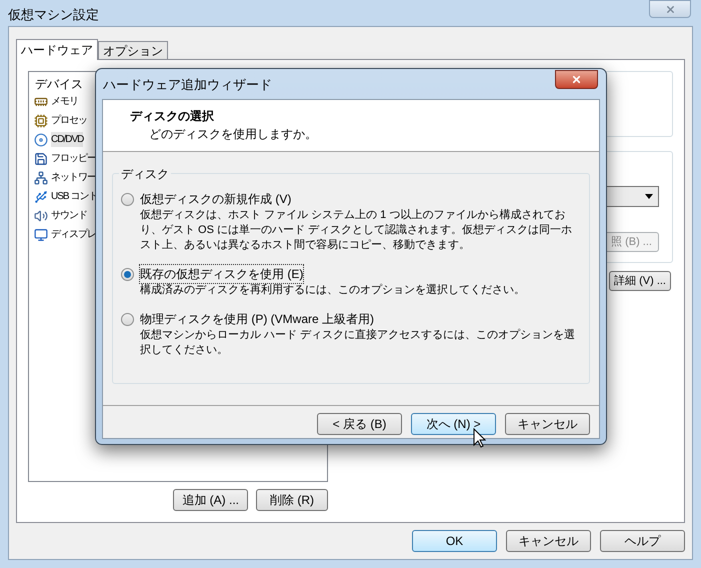 This screenshot has width=701, height=568. Describe the element at coordinates (357, 343) in the screenshot. I see `option-description: 仮想マシンからローカル ハード ディスクに直接アクセスするには、このオプションを選択してください。` at that location.